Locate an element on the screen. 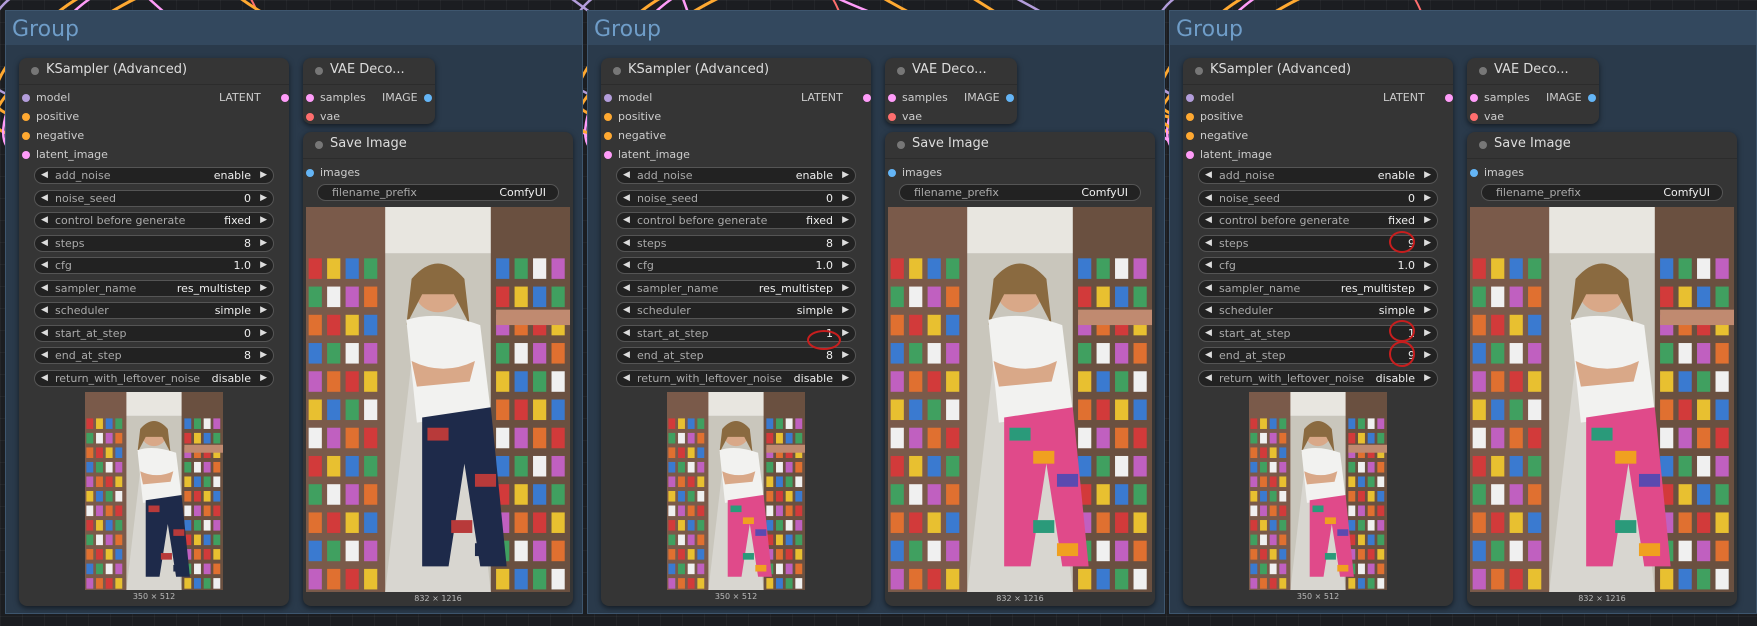 The height and width of the screenshot is (626, 1757). widget-end-at-step: ◀ end_at_step 8 ▶ is located at coordinates (154, 355).